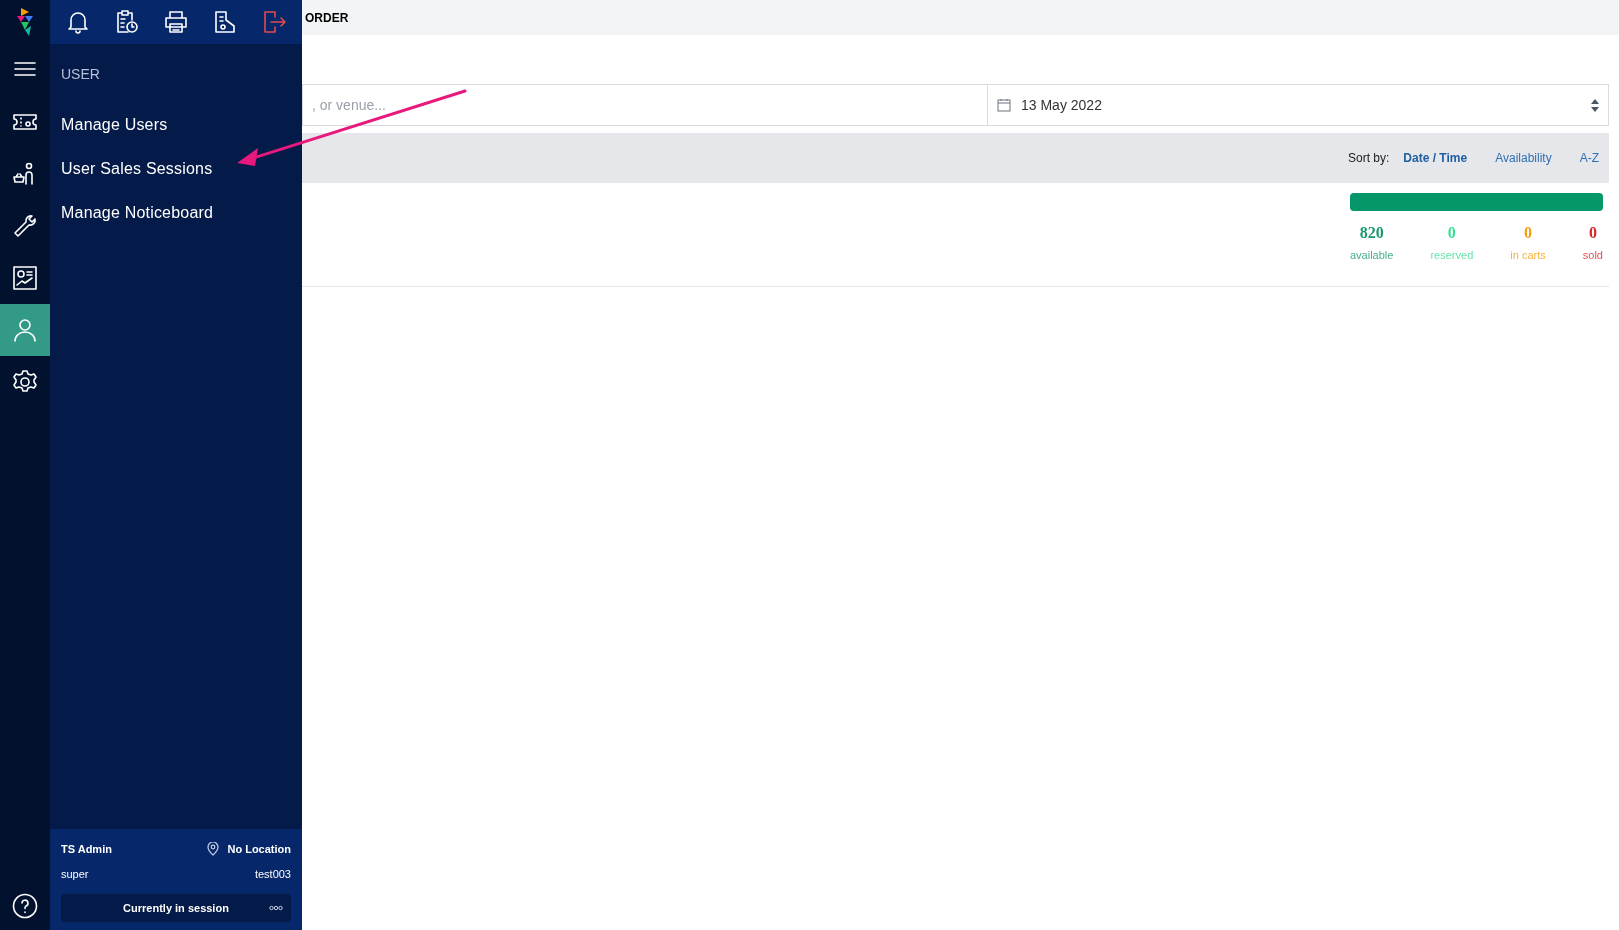  Describe the element at coordinates (1523, 158) in the screenshot. I see `sort-option: Availability` at that location.